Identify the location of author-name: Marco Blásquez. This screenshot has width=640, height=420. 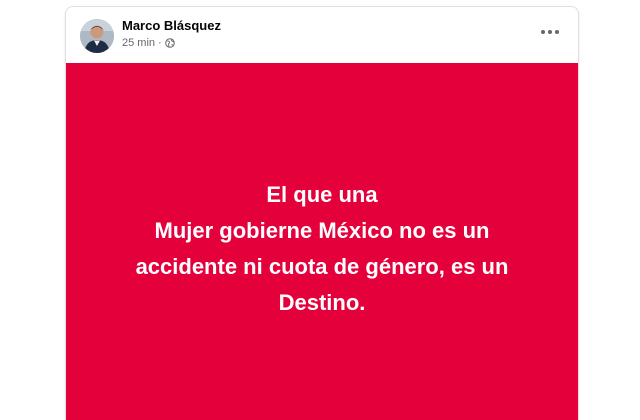
(171, 25).